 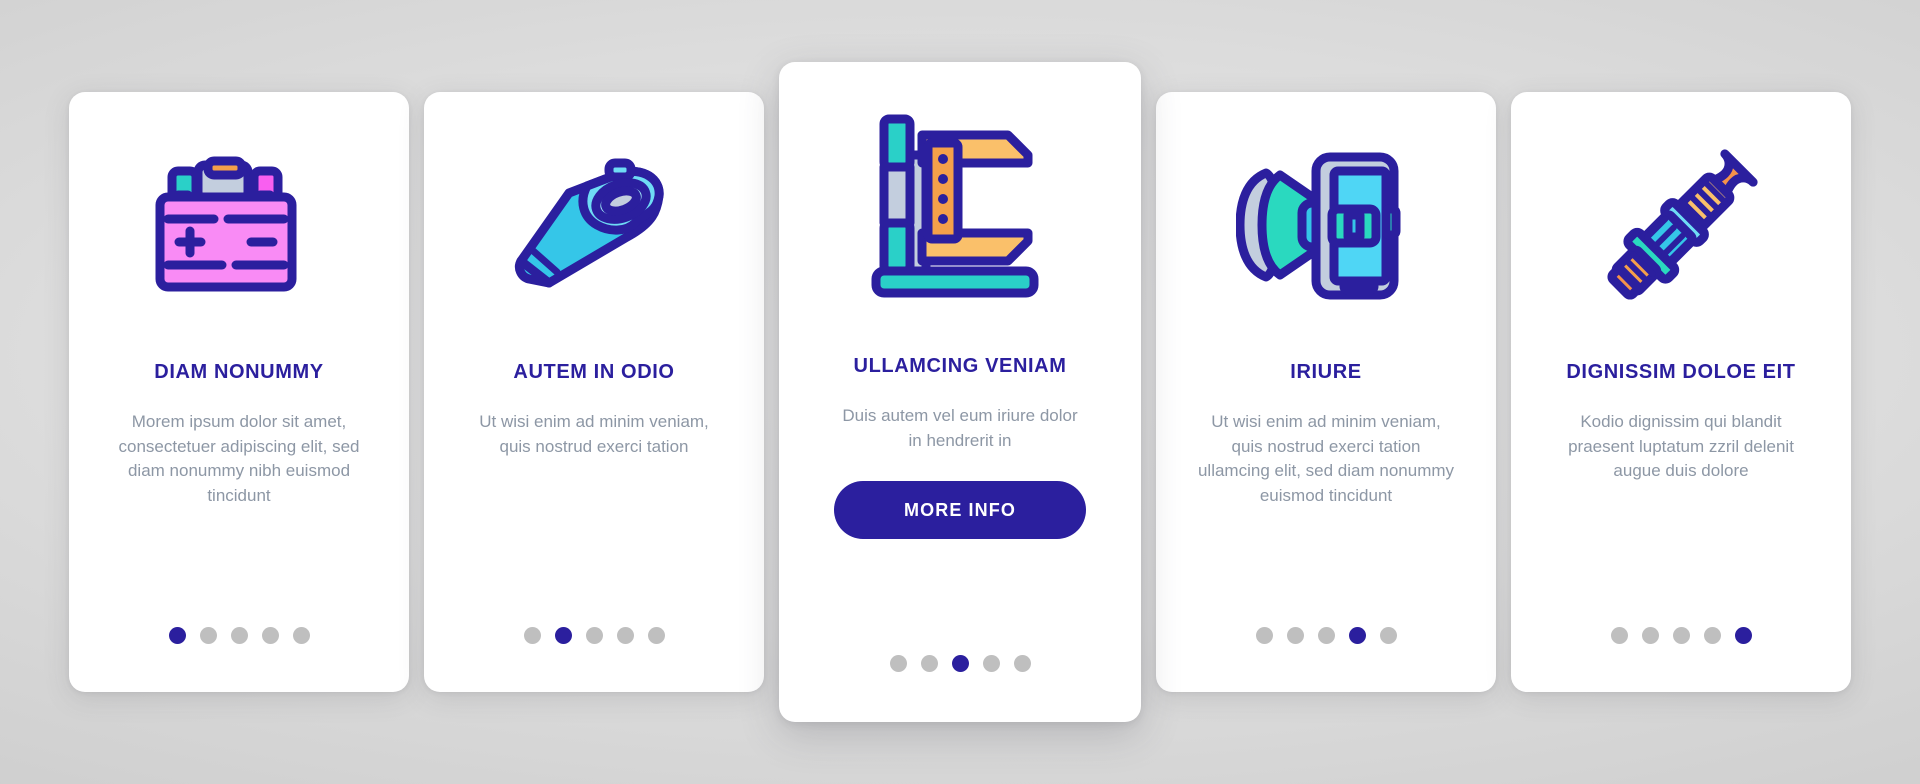 What do you see at coordinates (239, 372) in the screenshot?
I see `card-title: DIAM NONUMMY` at bounding box center [239, 372].